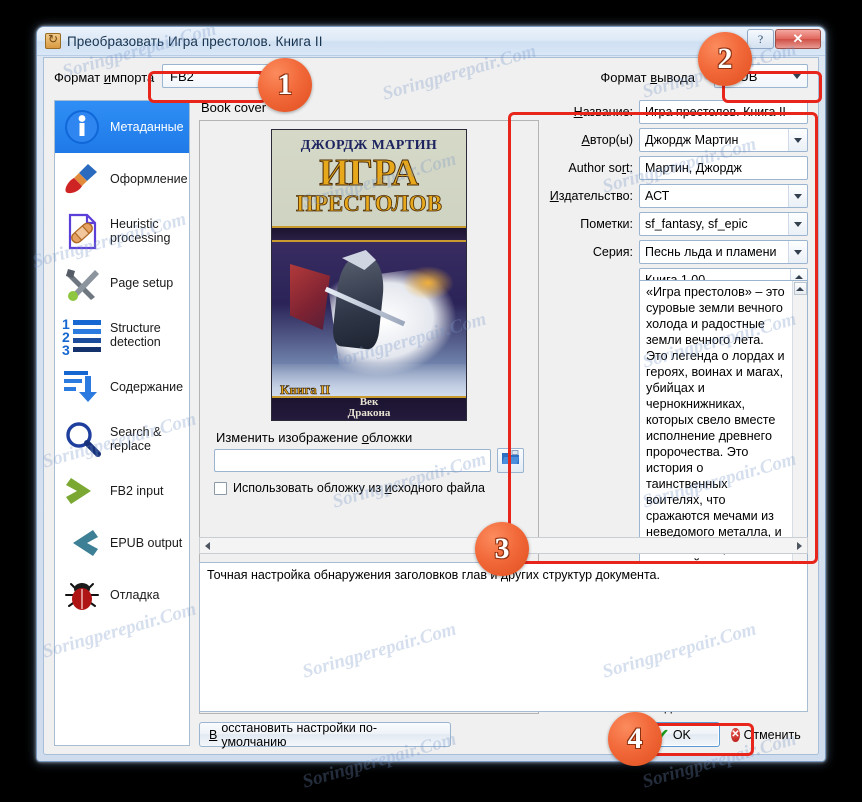  Describe the element at coordinates (182, 76) in the screenshot. I see `import-format-value: FB2` at that location.